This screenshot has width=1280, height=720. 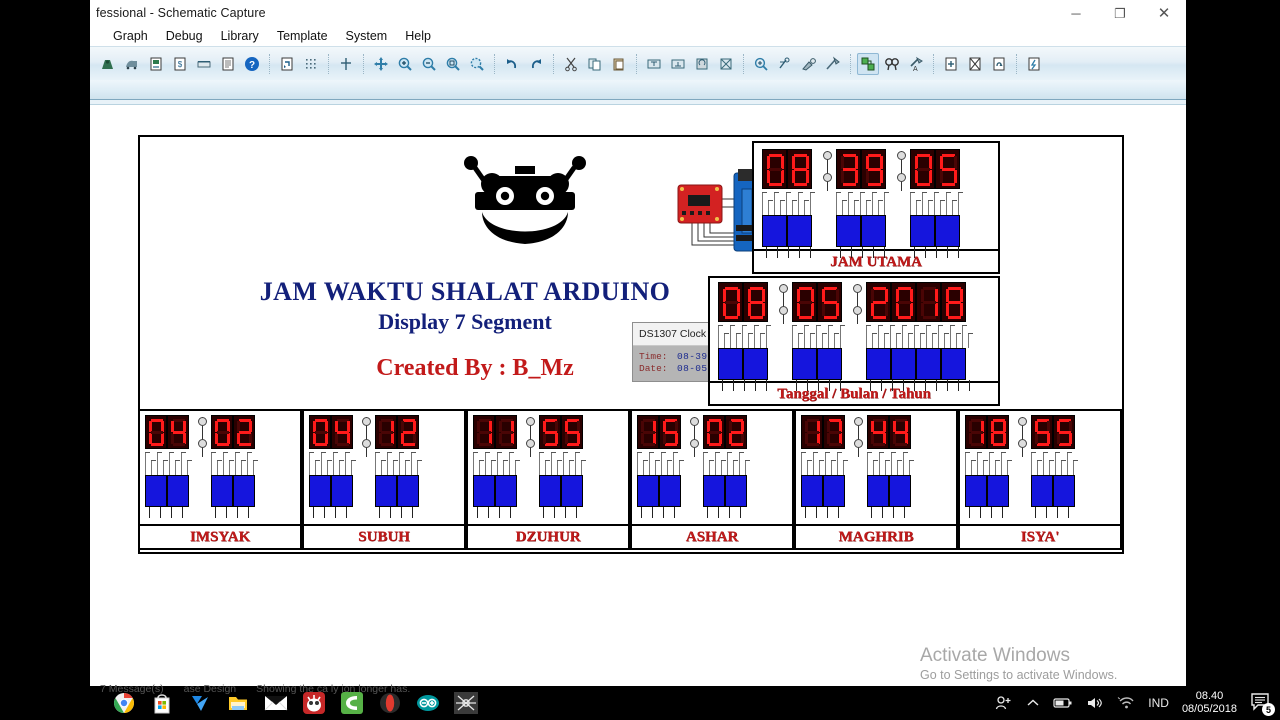 I want to click on menu-library: Library, so click(x=240, y=36).